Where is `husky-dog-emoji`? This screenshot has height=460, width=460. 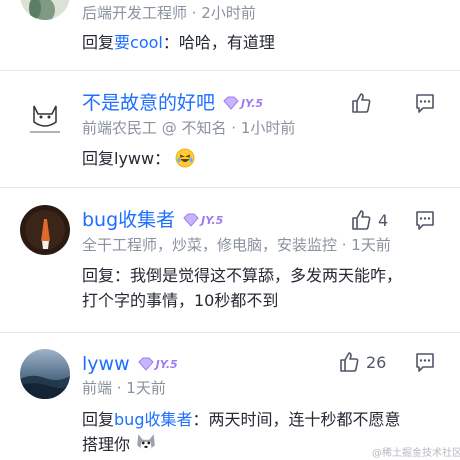 husky-dog-emoji is located at coordinates (146, 442).